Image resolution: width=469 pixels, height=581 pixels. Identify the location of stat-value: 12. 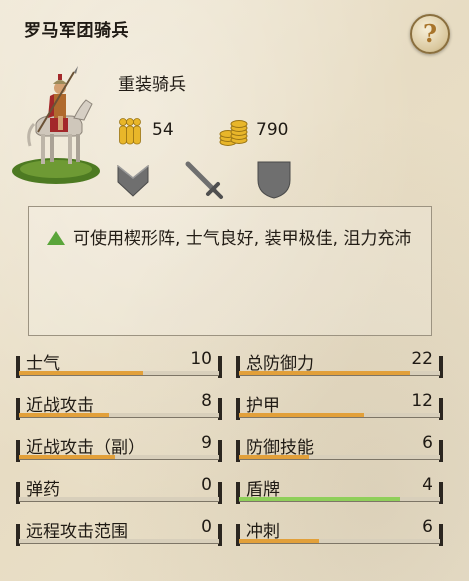
(422, 401).